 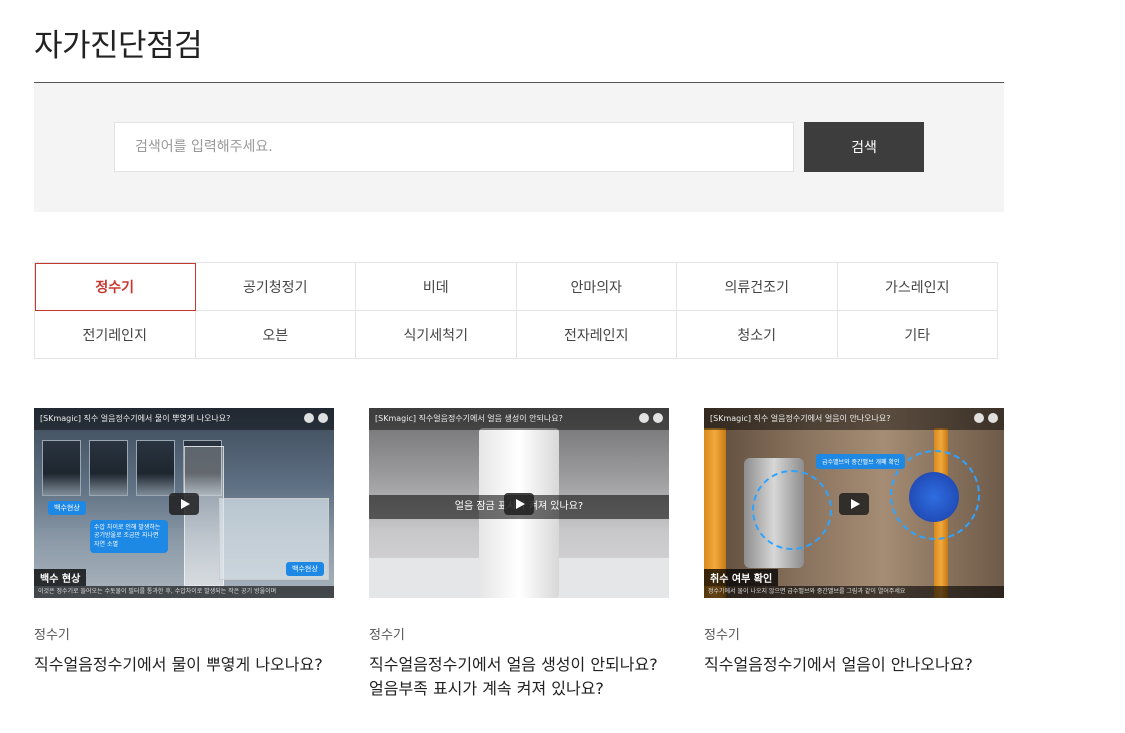 What do you see at coordinates (854, 419) in the screenshot?
I see `video-title-bar: [SKmagic] 직수 얼음정수기에서 얼음이 안나오나요?` at bounding box center [854, 419].